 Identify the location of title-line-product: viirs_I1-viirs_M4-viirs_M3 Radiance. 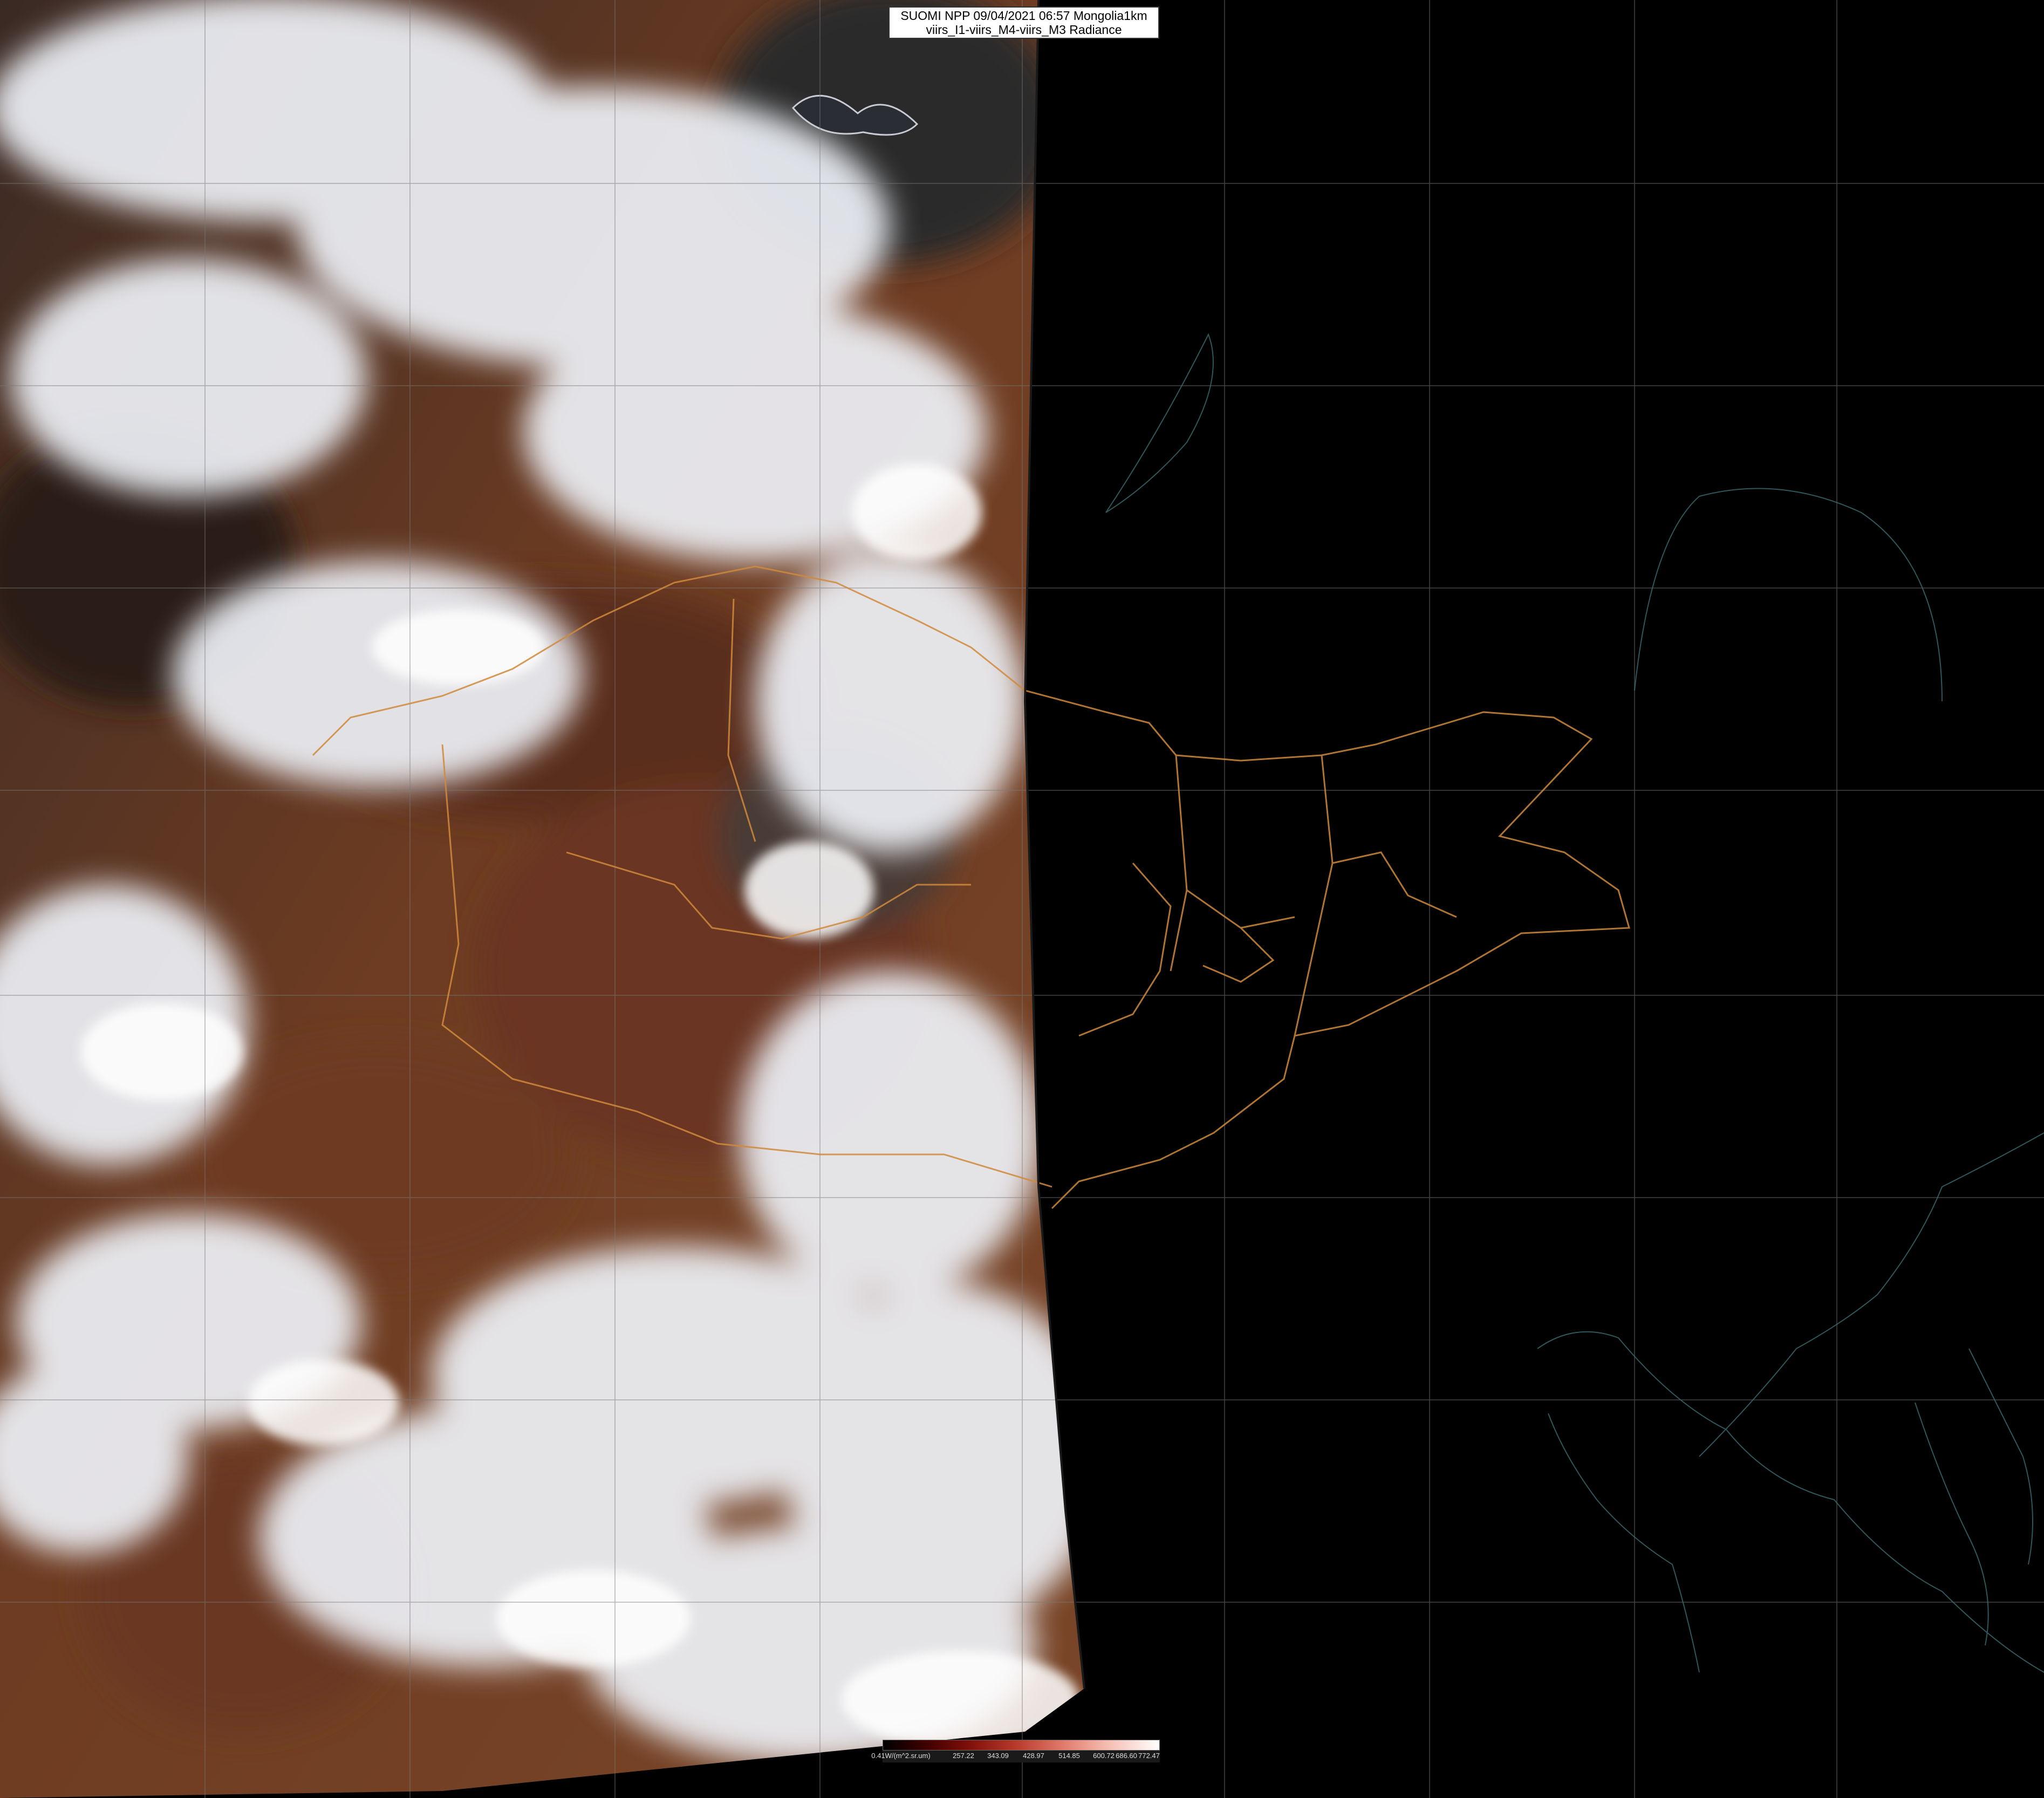
(1024, 30).